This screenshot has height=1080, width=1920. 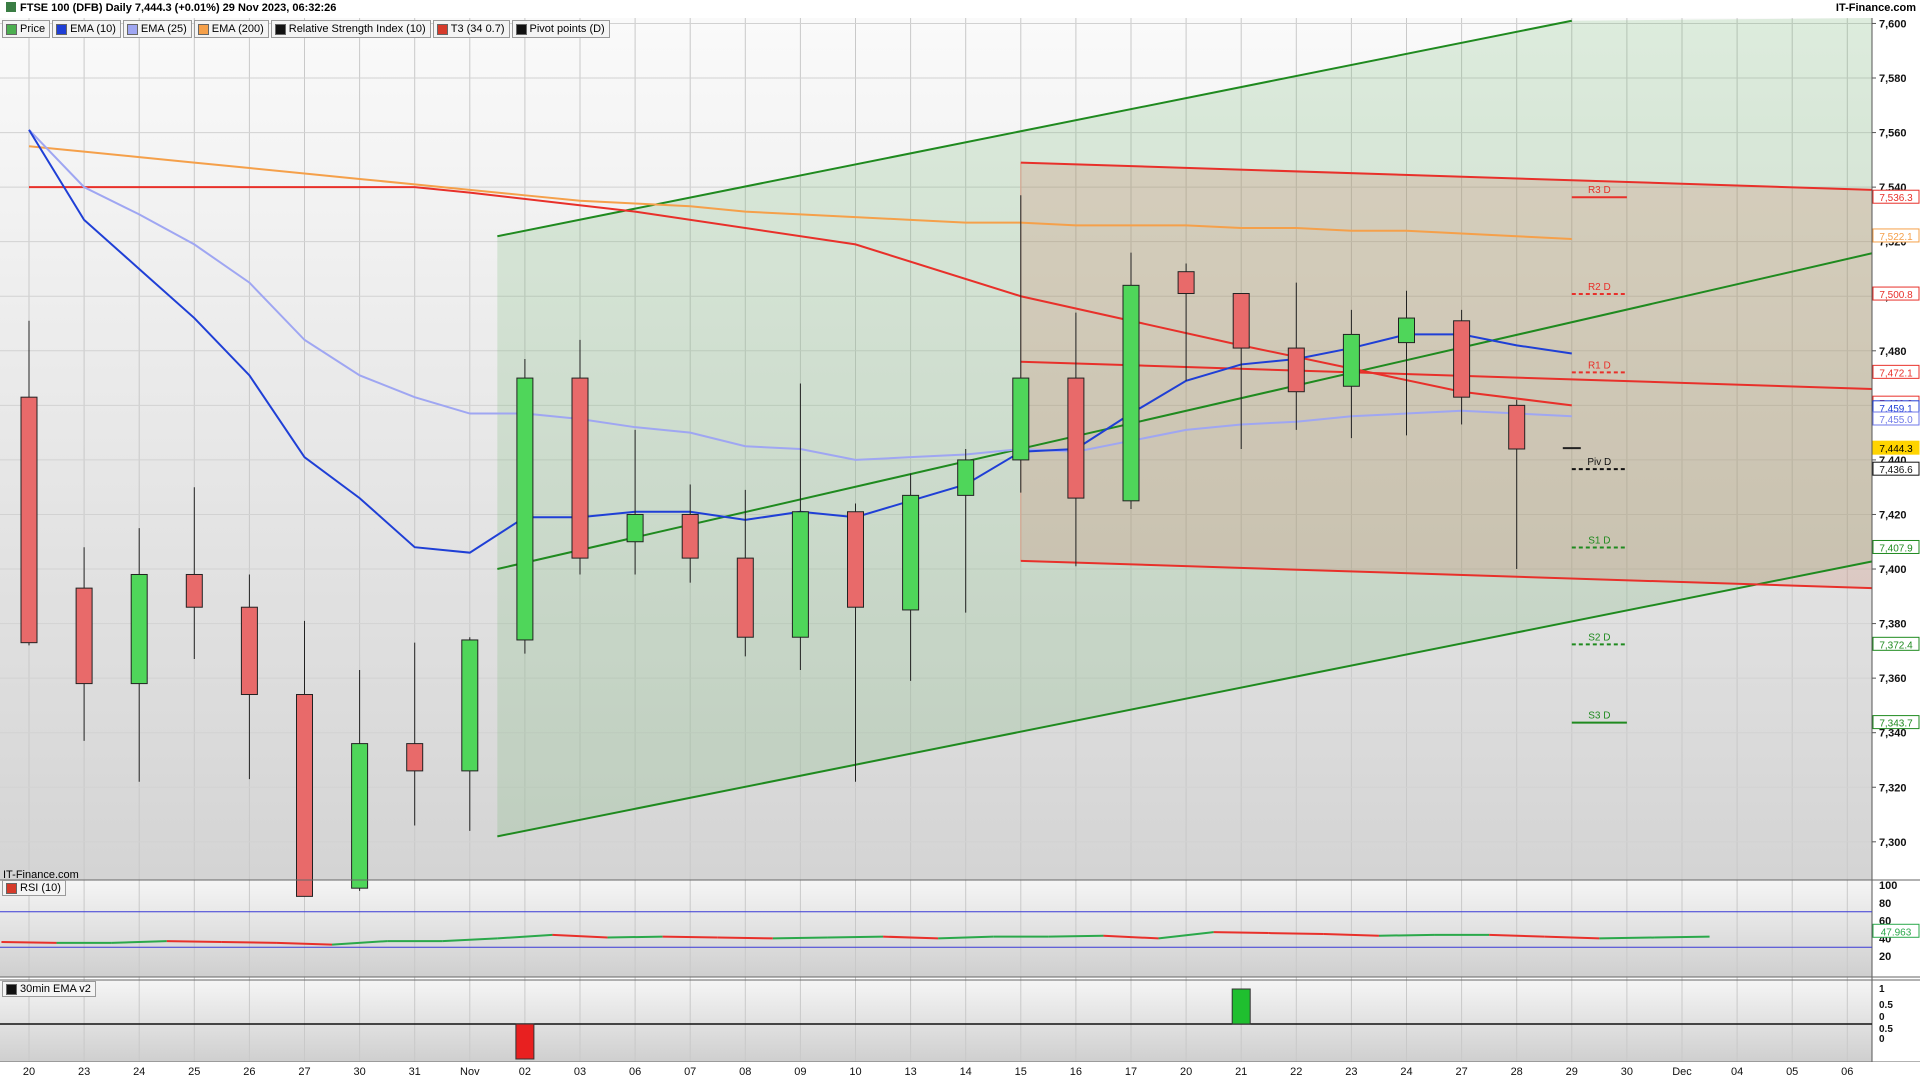 What do you see at coordinates (1893, 788) in the screenshot?
I see `price-tick-label: 7,320` at bounding box center [1893, 788].